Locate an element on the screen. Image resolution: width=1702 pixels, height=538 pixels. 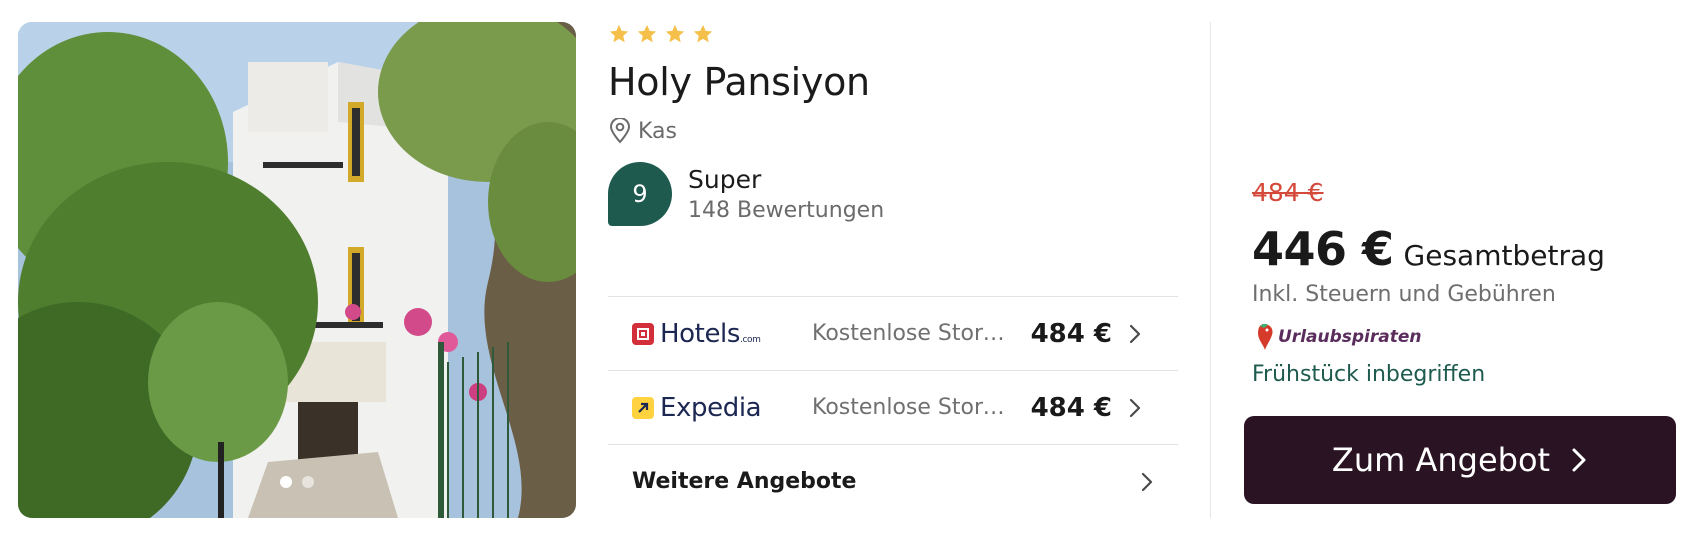
gallery-dot is located at coordinates (308, 482).